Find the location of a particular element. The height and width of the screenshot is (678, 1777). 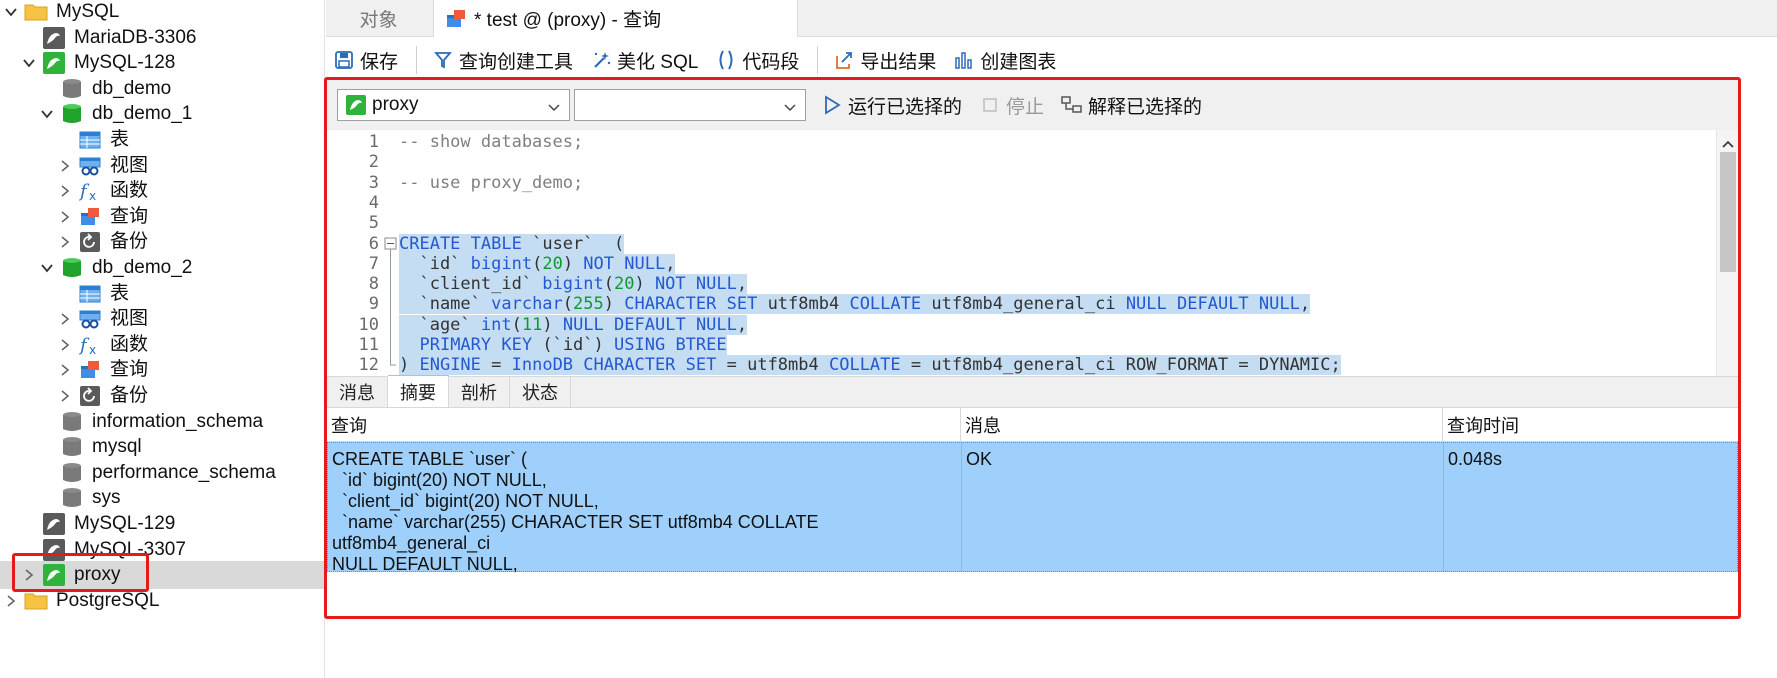

magic-wand-icon is located at coordinates (601, 60).